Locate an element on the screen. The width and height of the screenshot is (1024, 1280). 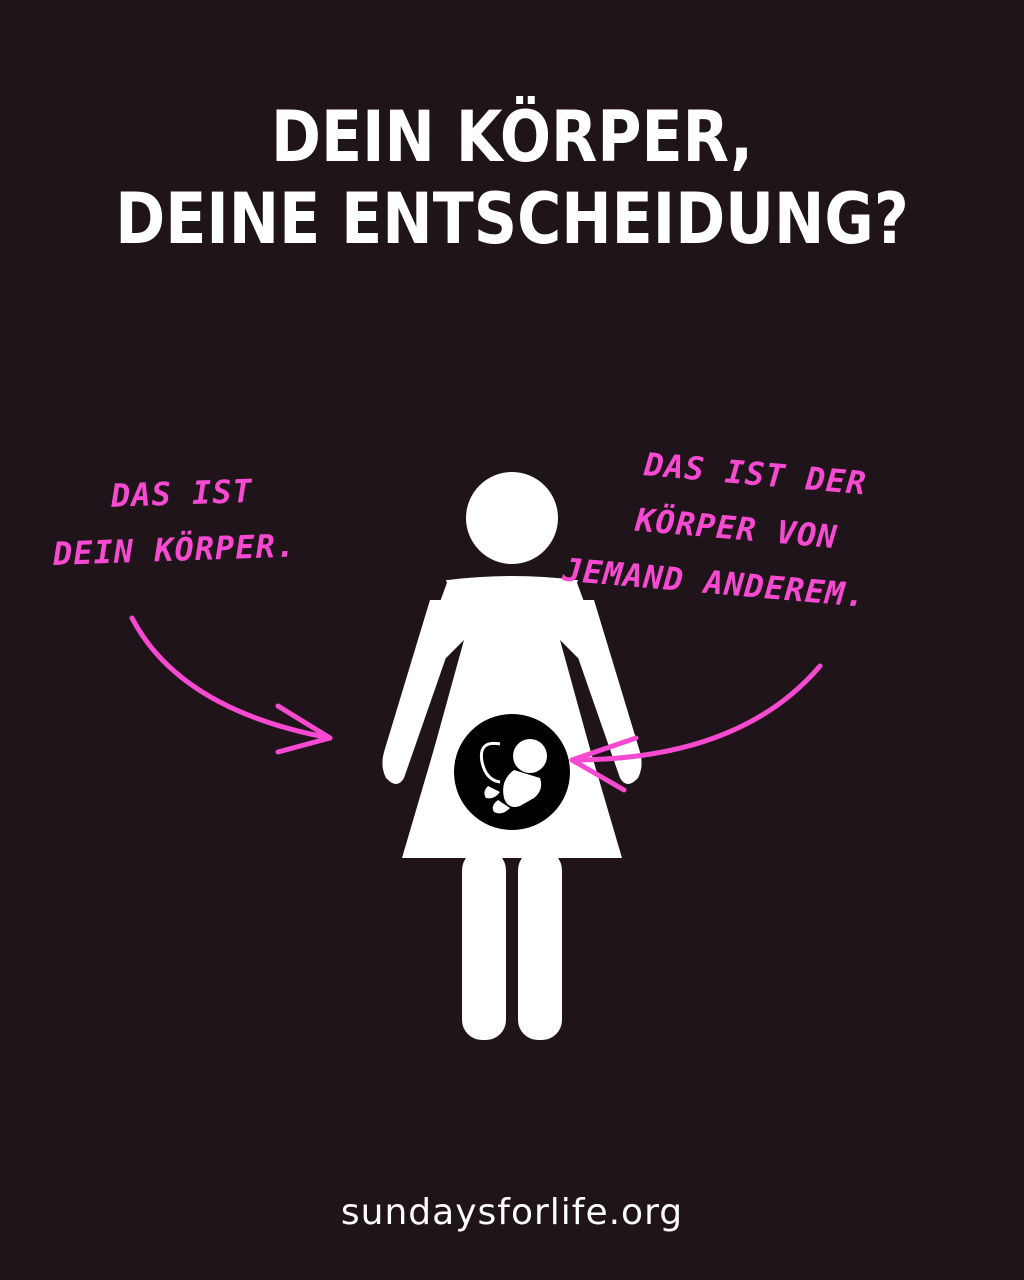
left-arrow-icon is located at coordinates (231, 685).